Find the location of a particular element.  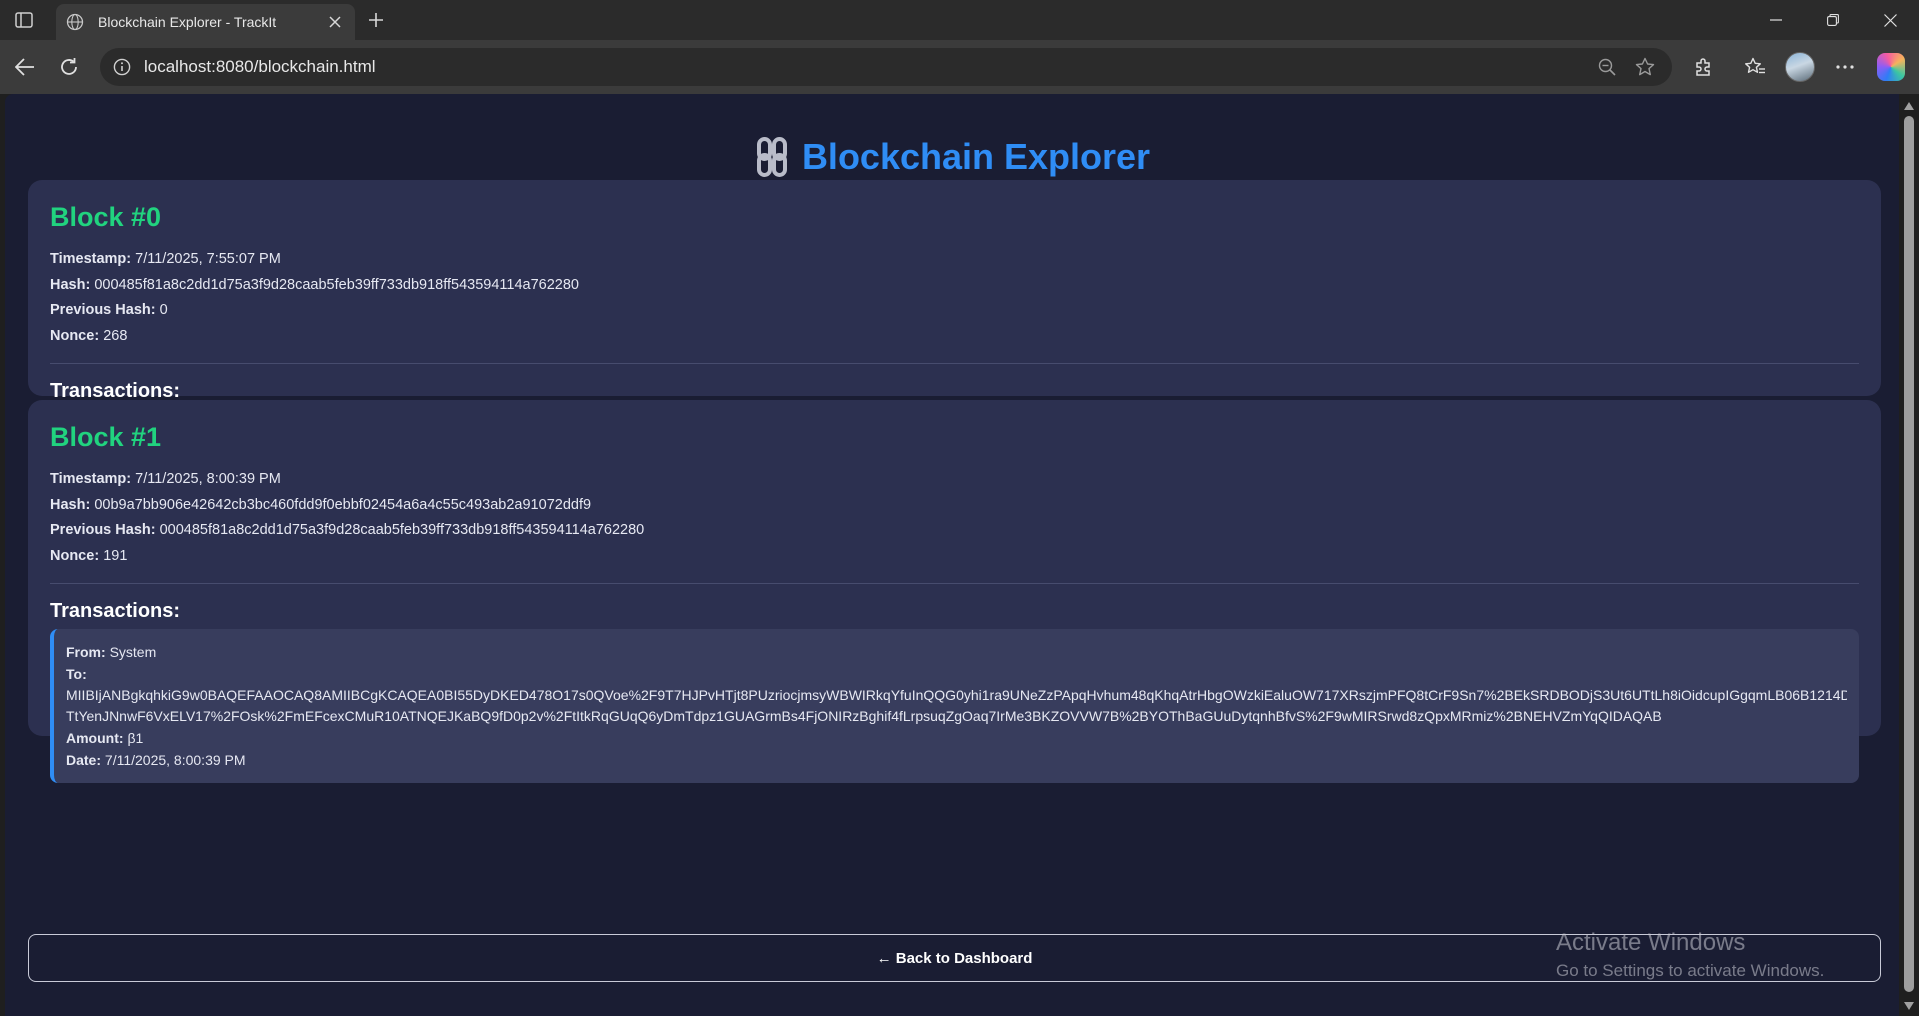

block-title: Block #1 is located at coordinates (106, 437).